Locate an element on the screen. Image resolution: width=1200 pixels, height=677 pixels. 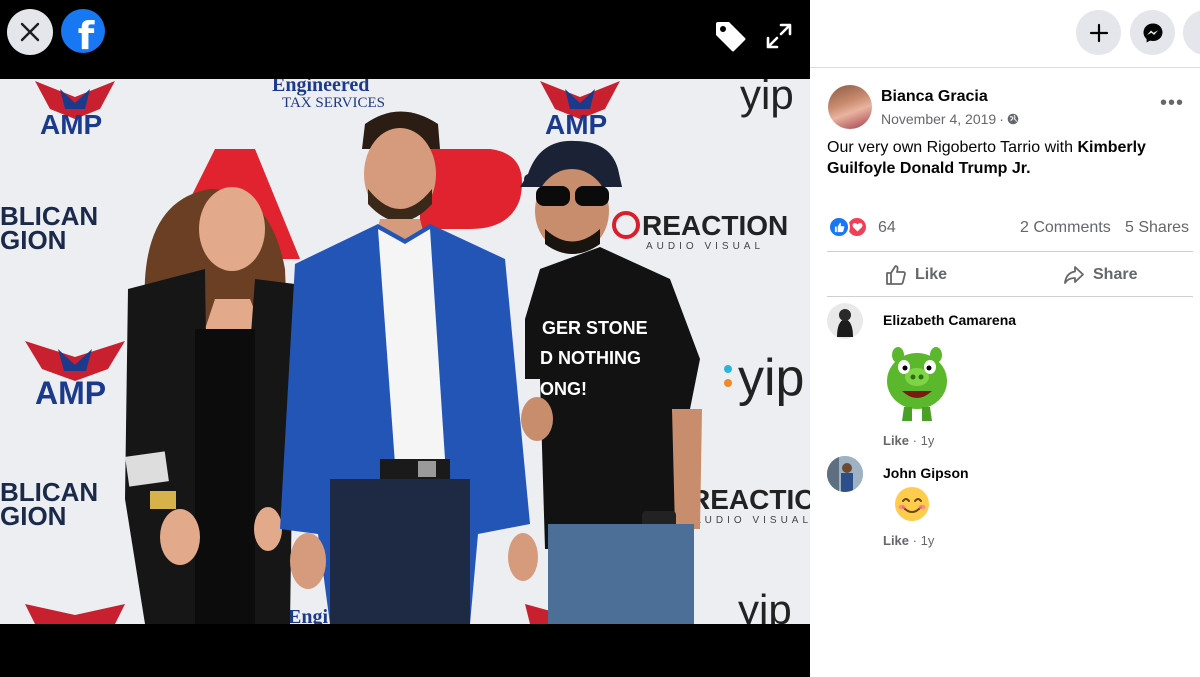
expand-icon is located at coordinates (779, 36).